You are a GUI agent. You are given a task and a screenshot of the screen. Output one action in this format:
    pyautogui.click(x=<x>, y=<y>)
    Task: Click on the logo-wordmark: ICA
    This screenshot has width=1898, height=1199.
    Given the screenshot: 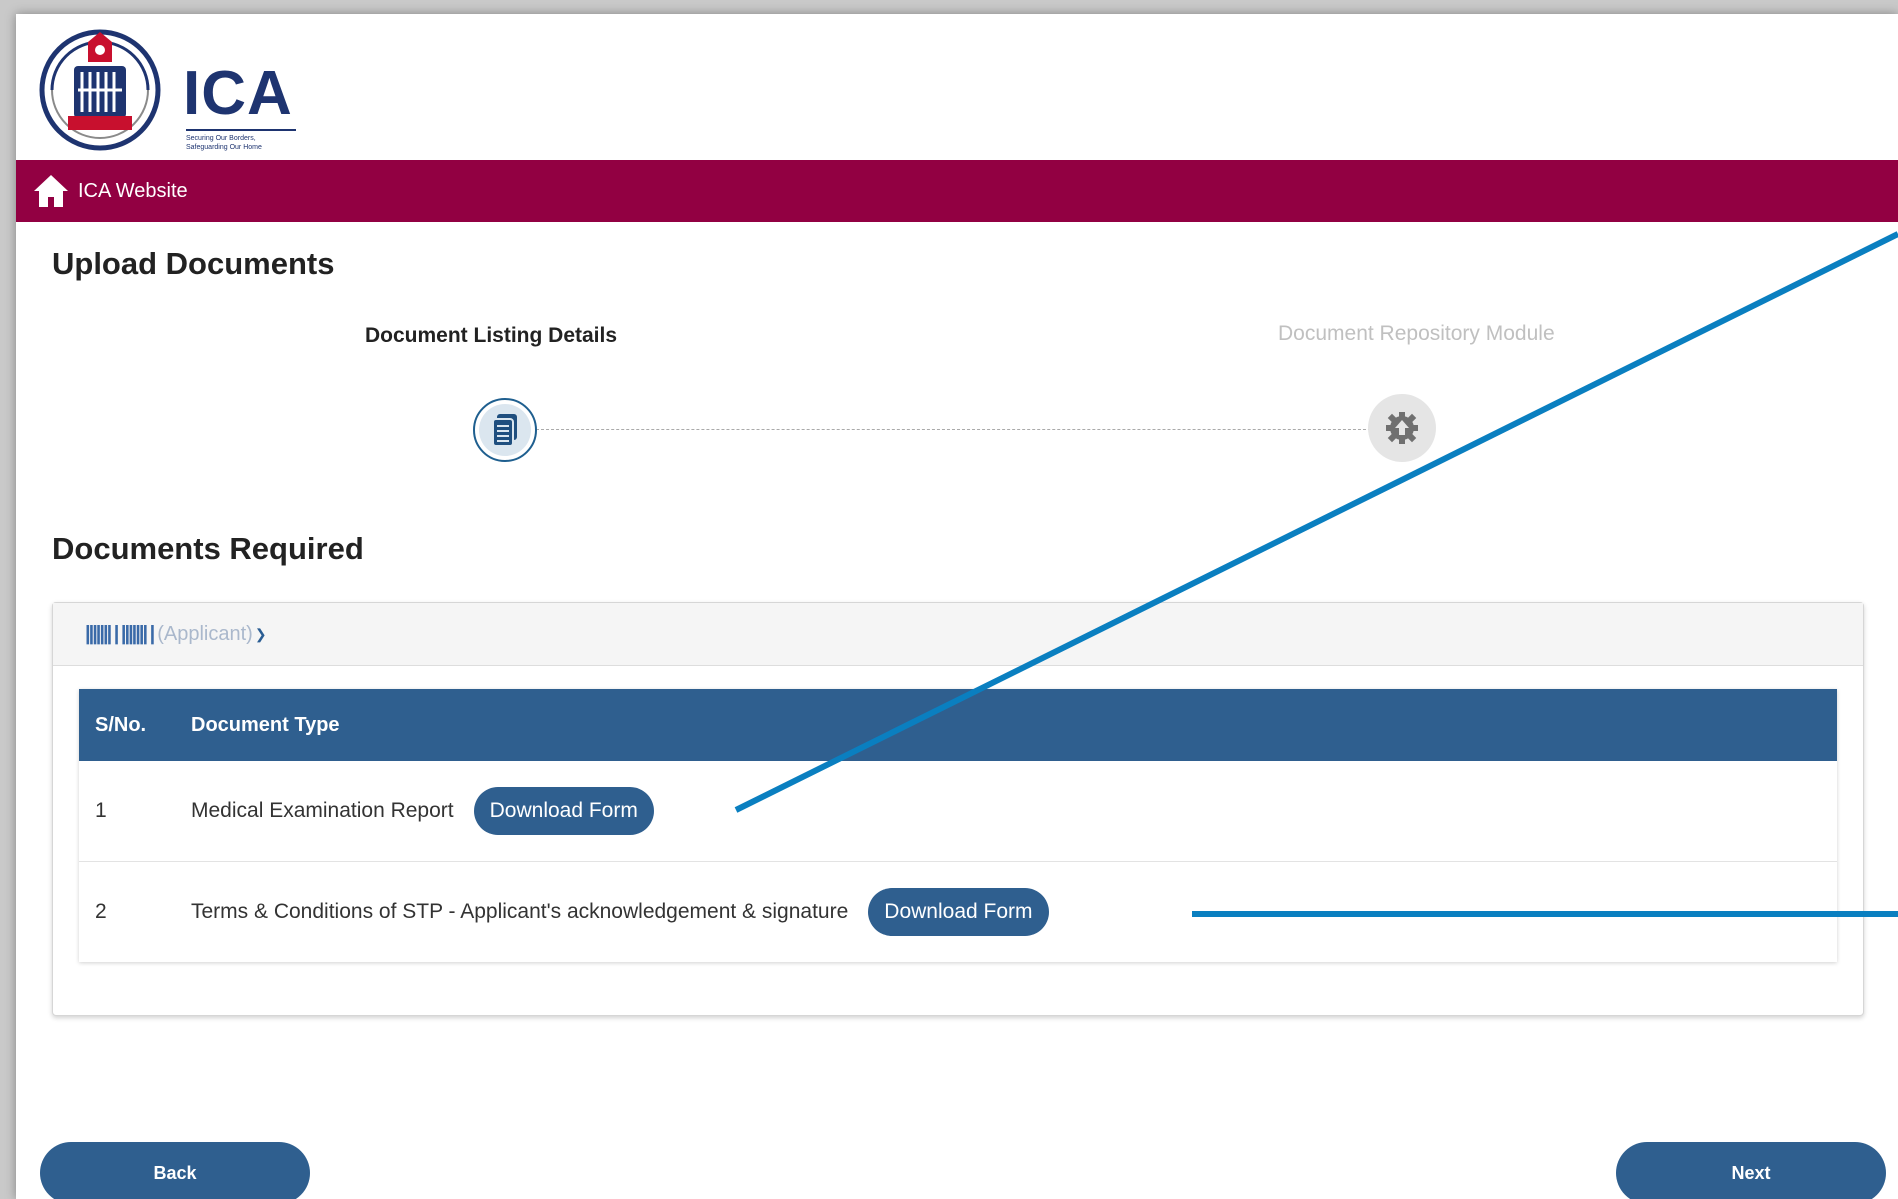 What is the action you would take?
    pyautogui.click(x=238, y=93)
    